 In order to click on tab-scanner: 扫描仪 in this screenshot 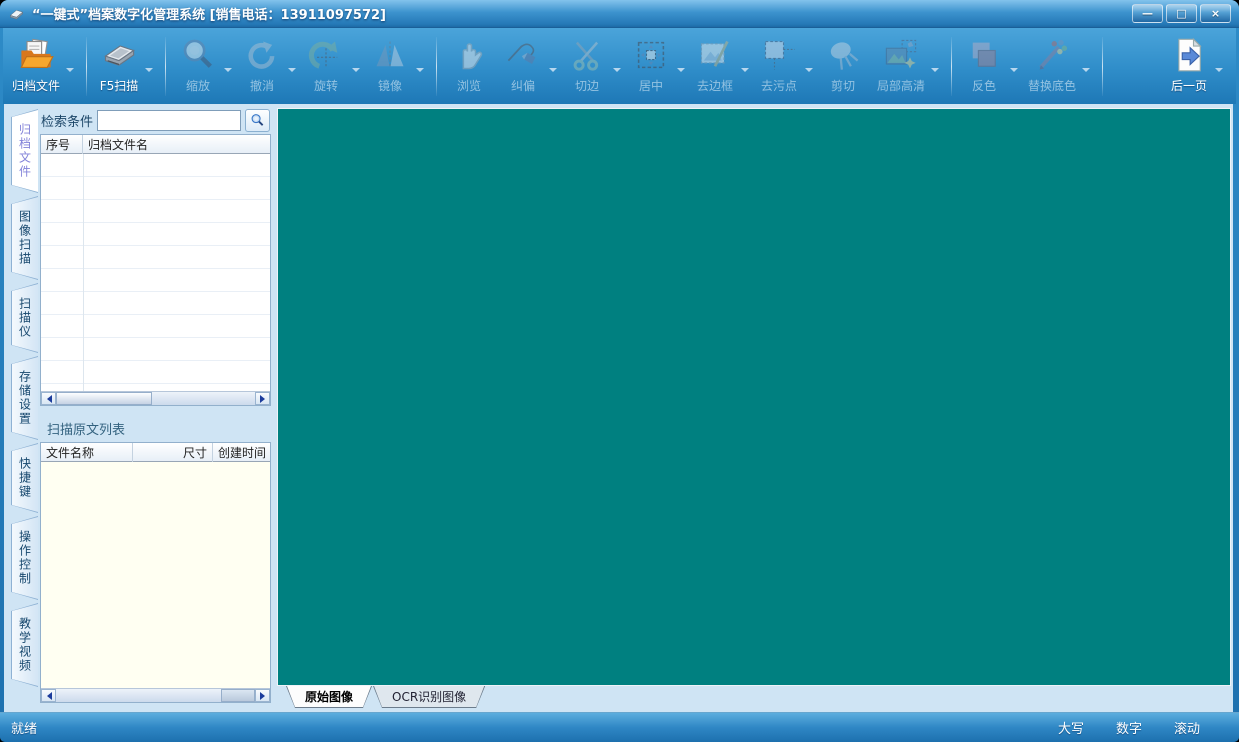, I will do `click(24, 318)`.